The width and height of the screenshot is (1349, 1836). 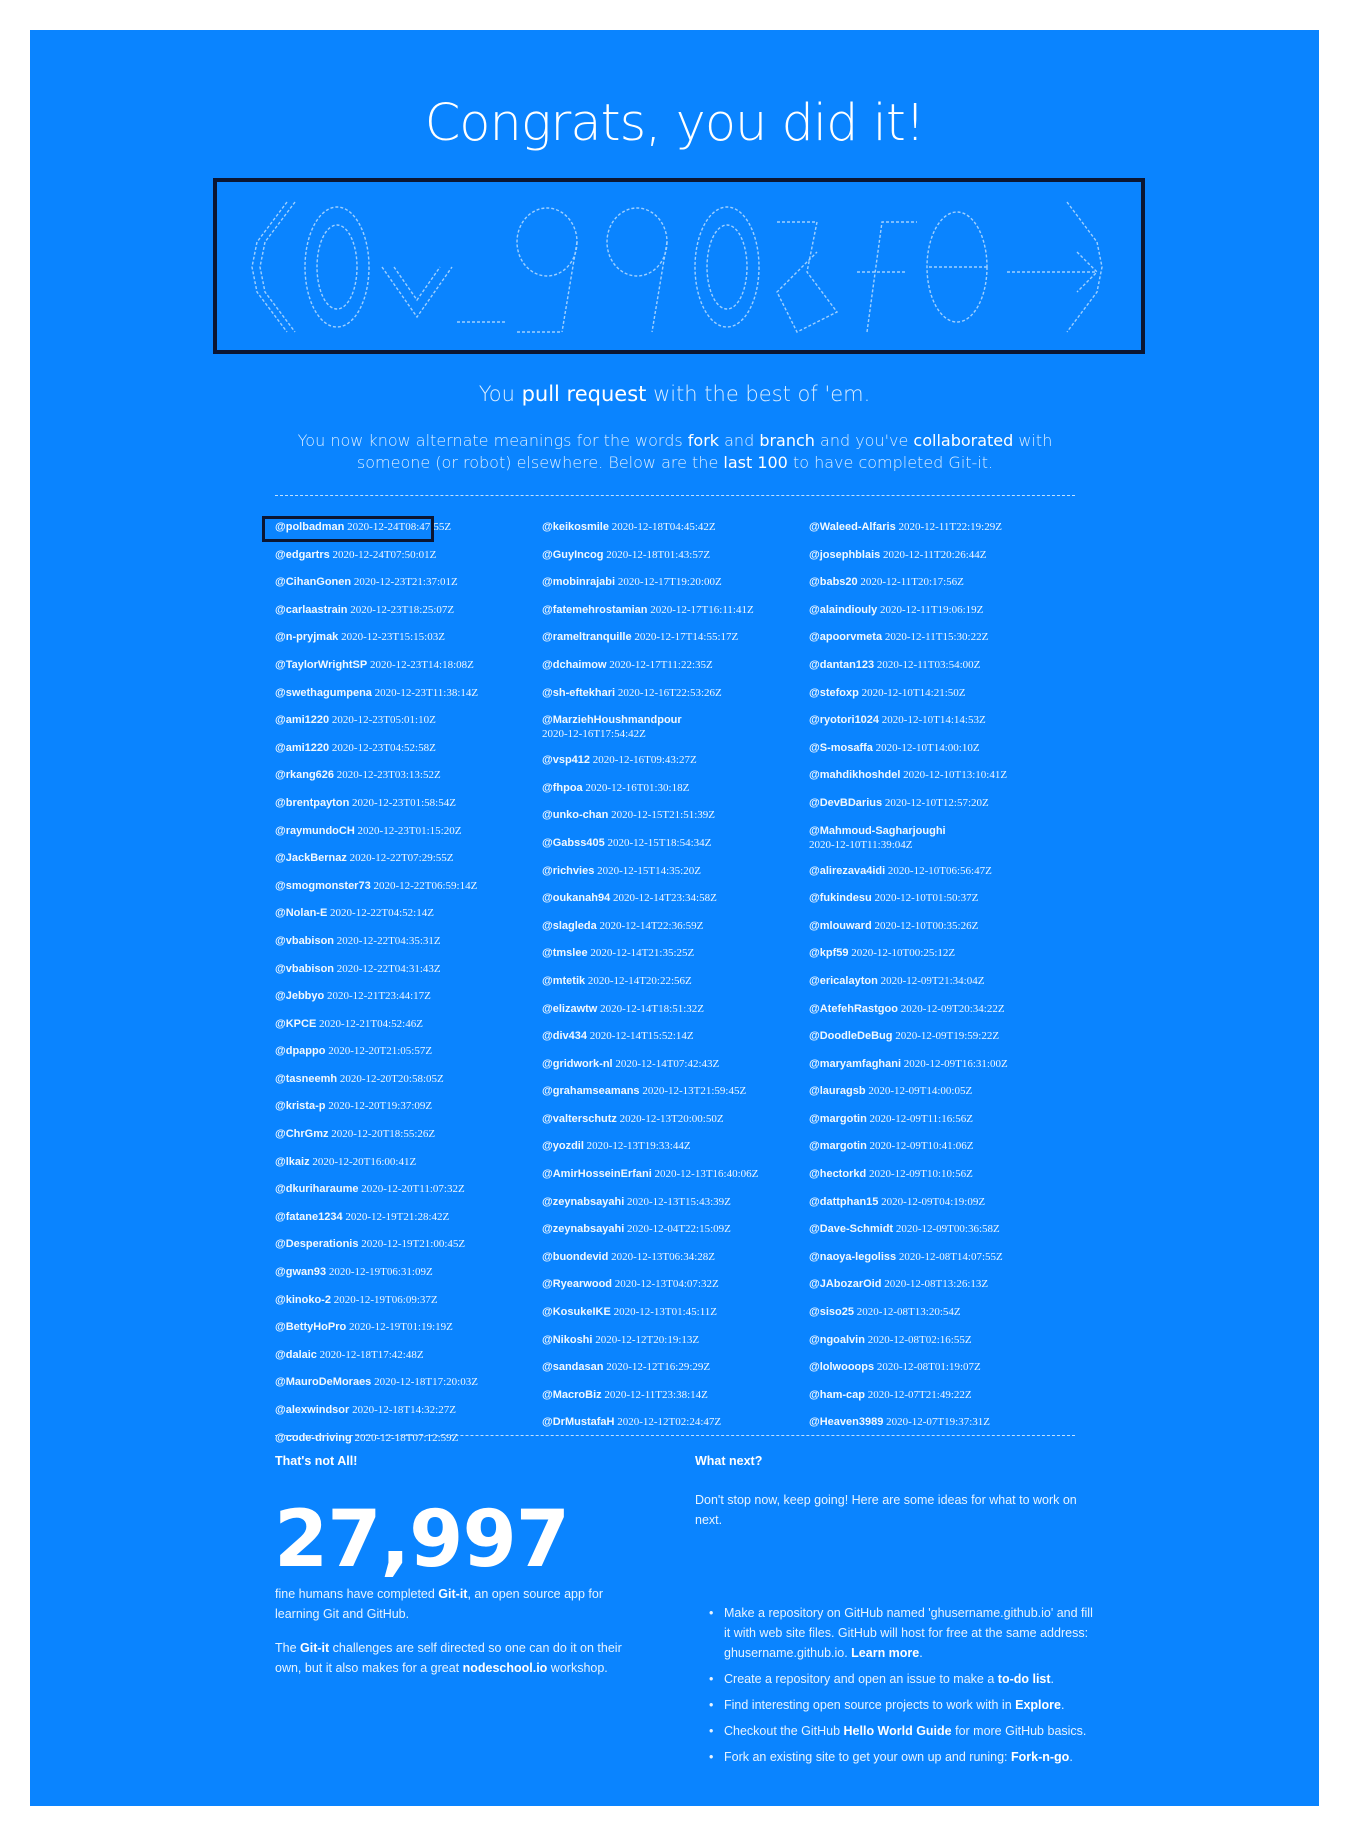 What do you see at coordinates (844, 555) in the screenshot?
I see `completer-username-link: @josephblais` at bounding box center [844, 555].